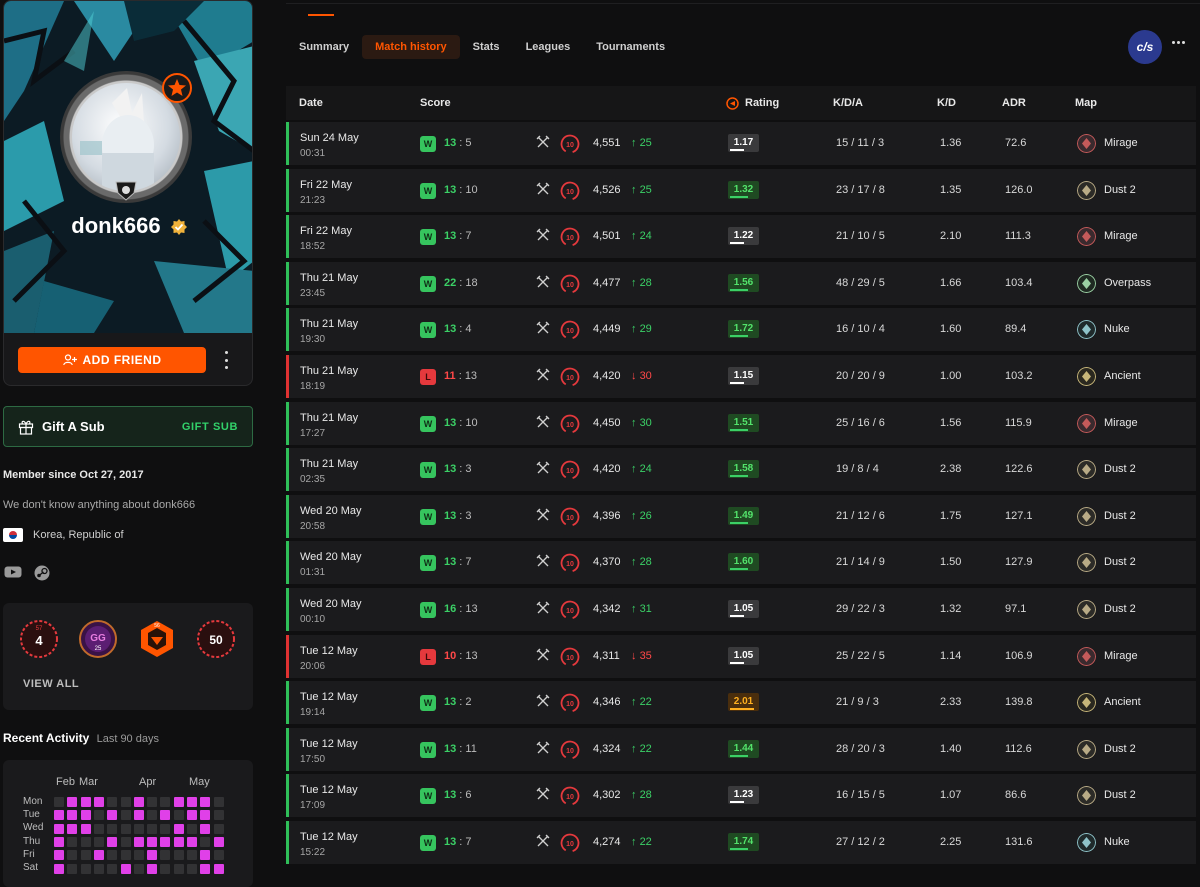 This screenshot has height=887, width=1200. I want to click on elo-change-value: 35, so click(645, 655).